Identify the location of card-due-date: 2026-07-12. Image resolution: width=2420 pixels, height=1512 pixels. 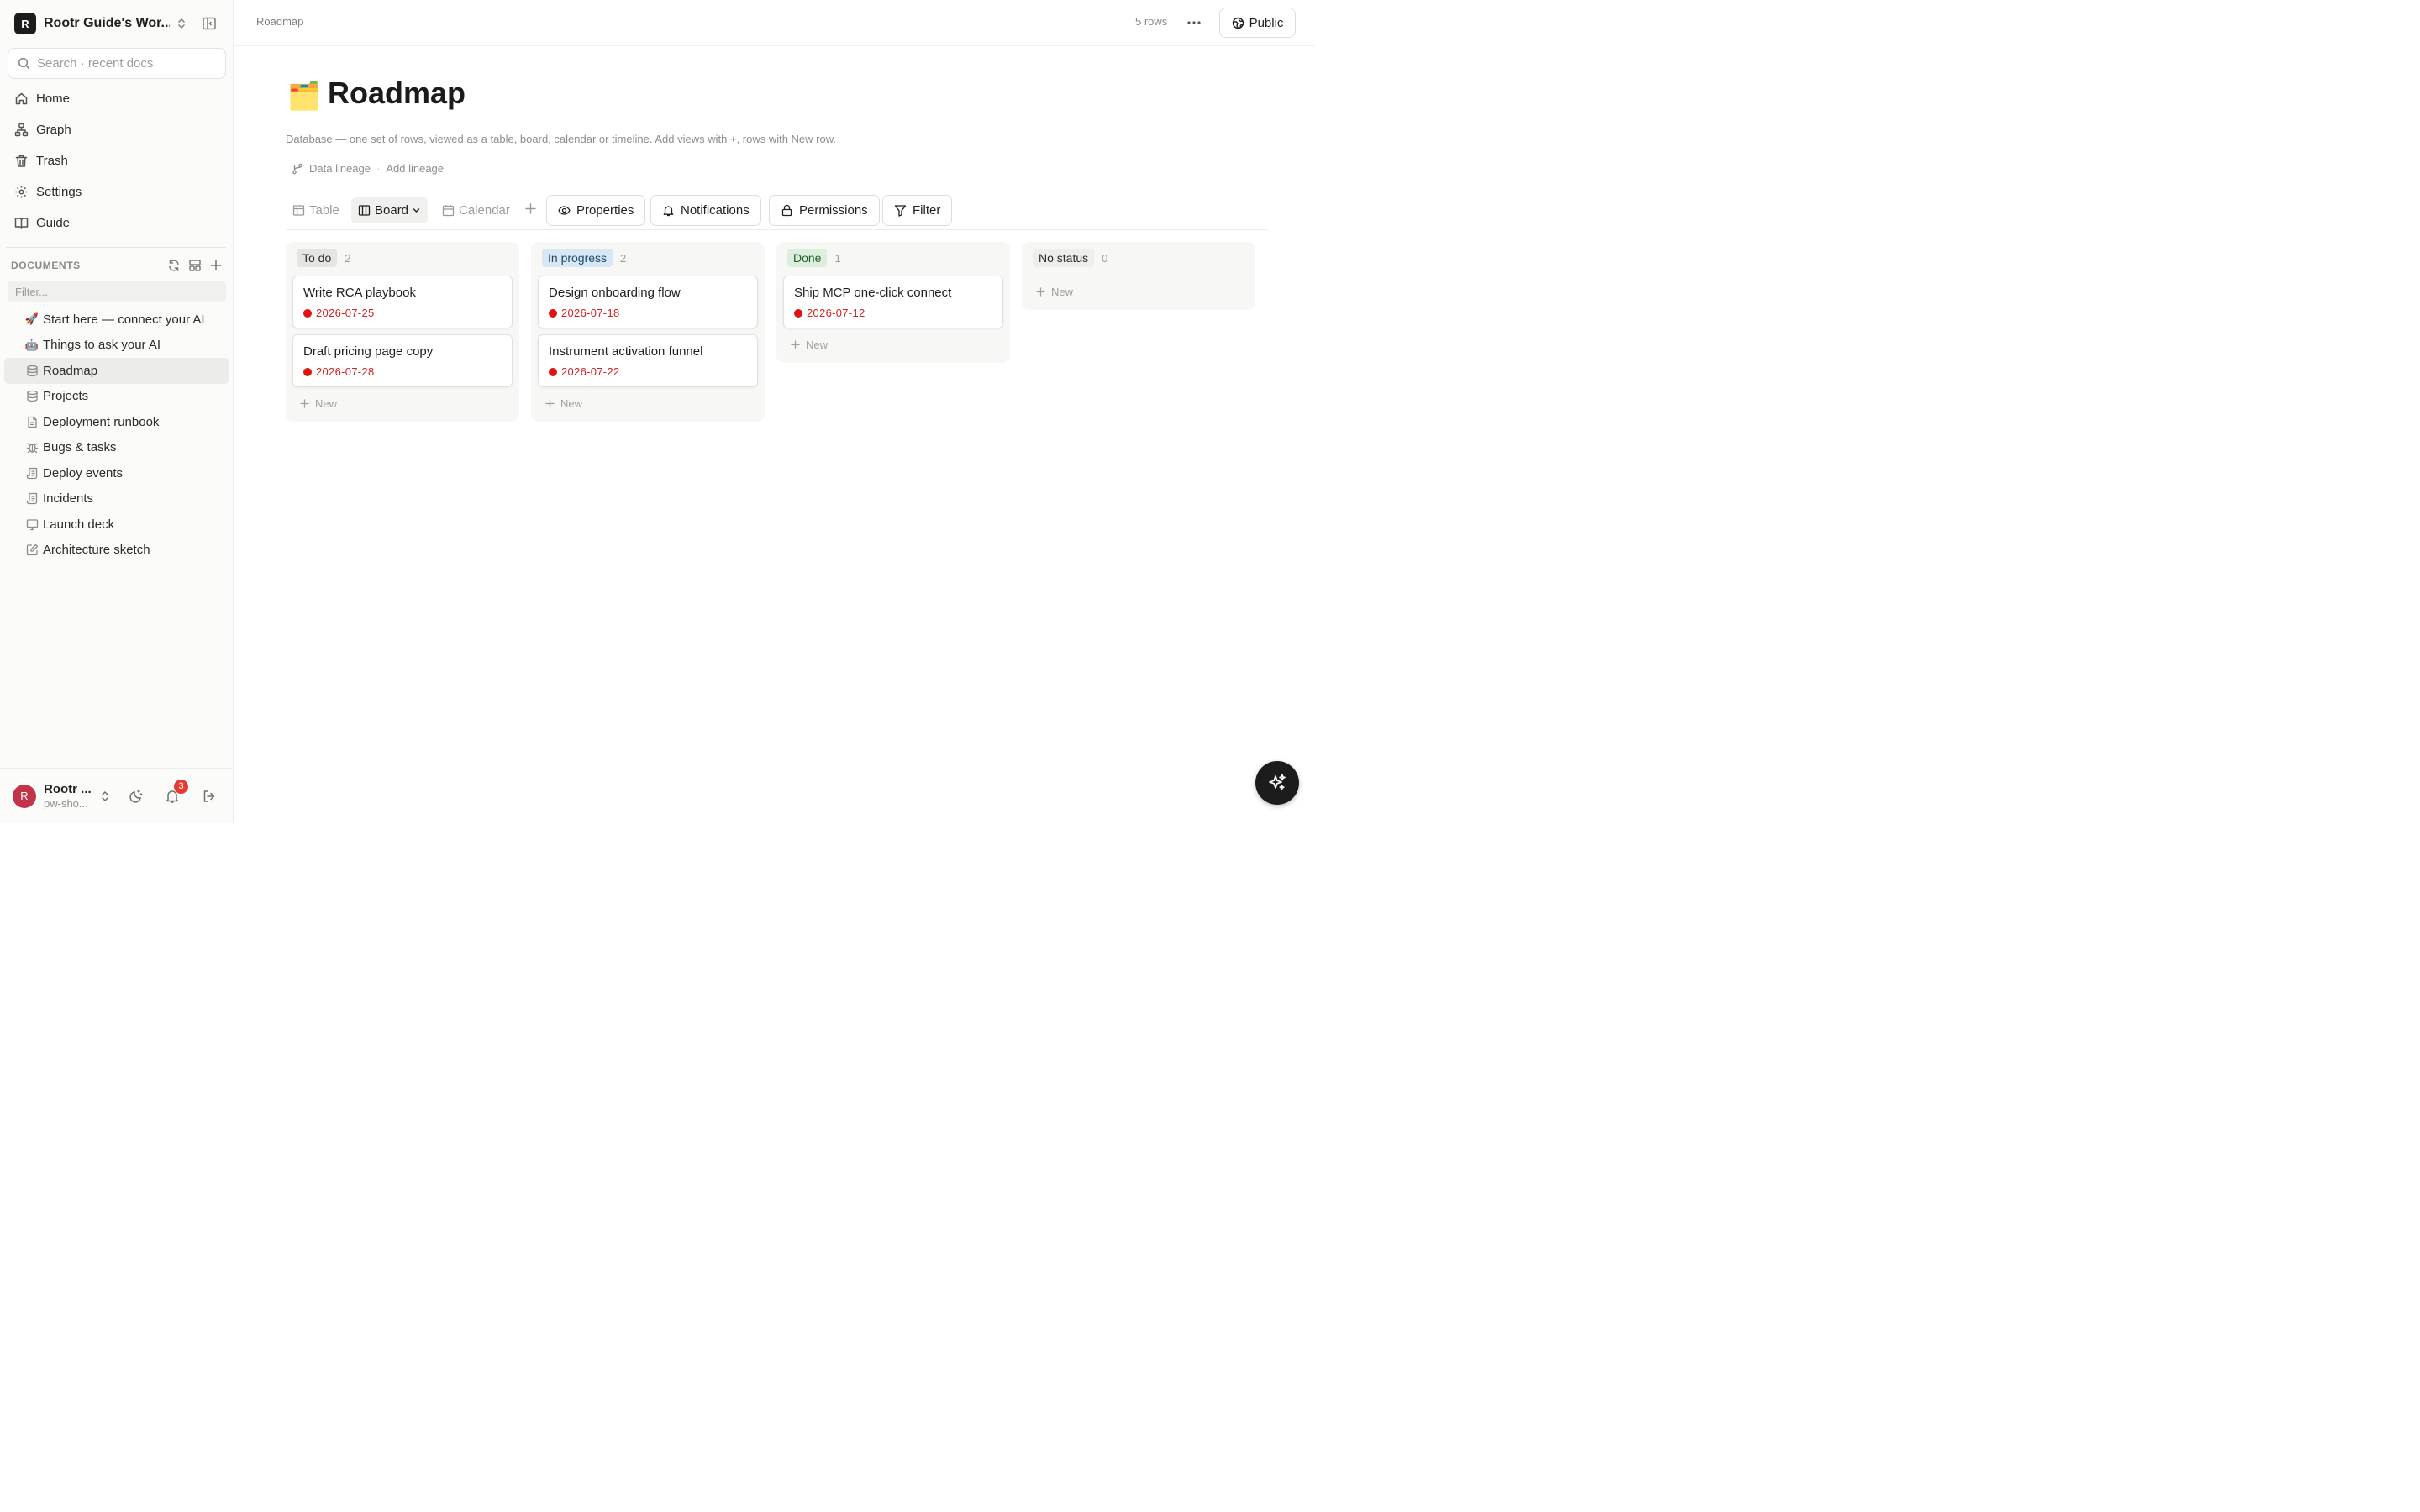
(829, 313).